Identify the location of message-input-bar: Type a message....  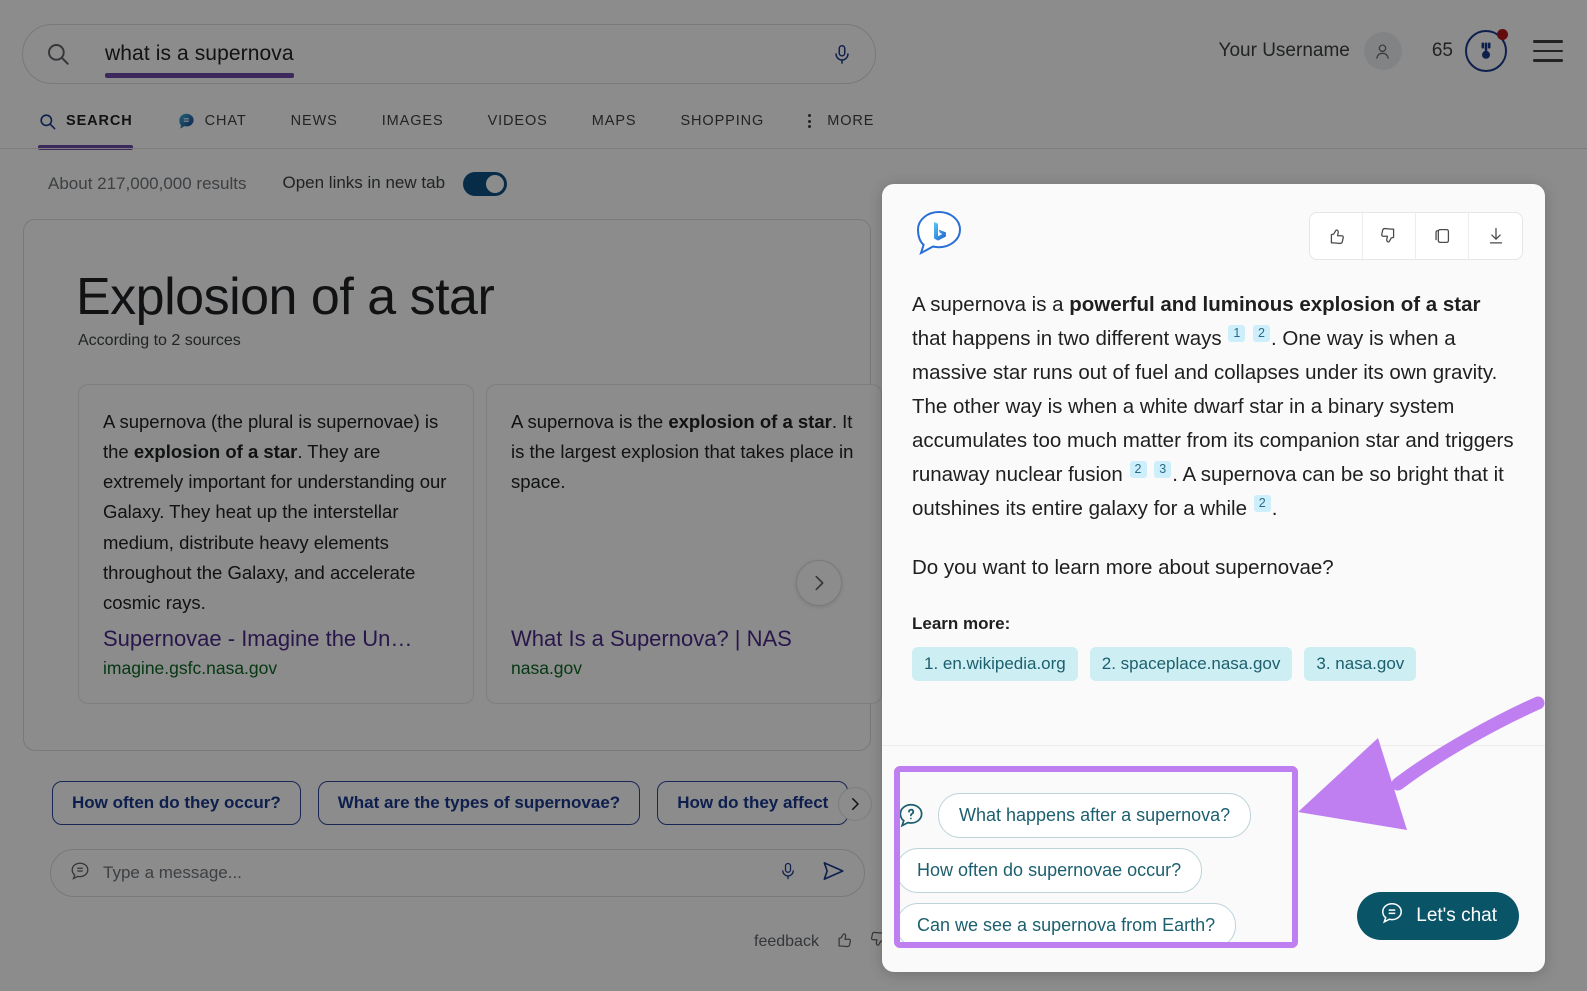
(457, 873).